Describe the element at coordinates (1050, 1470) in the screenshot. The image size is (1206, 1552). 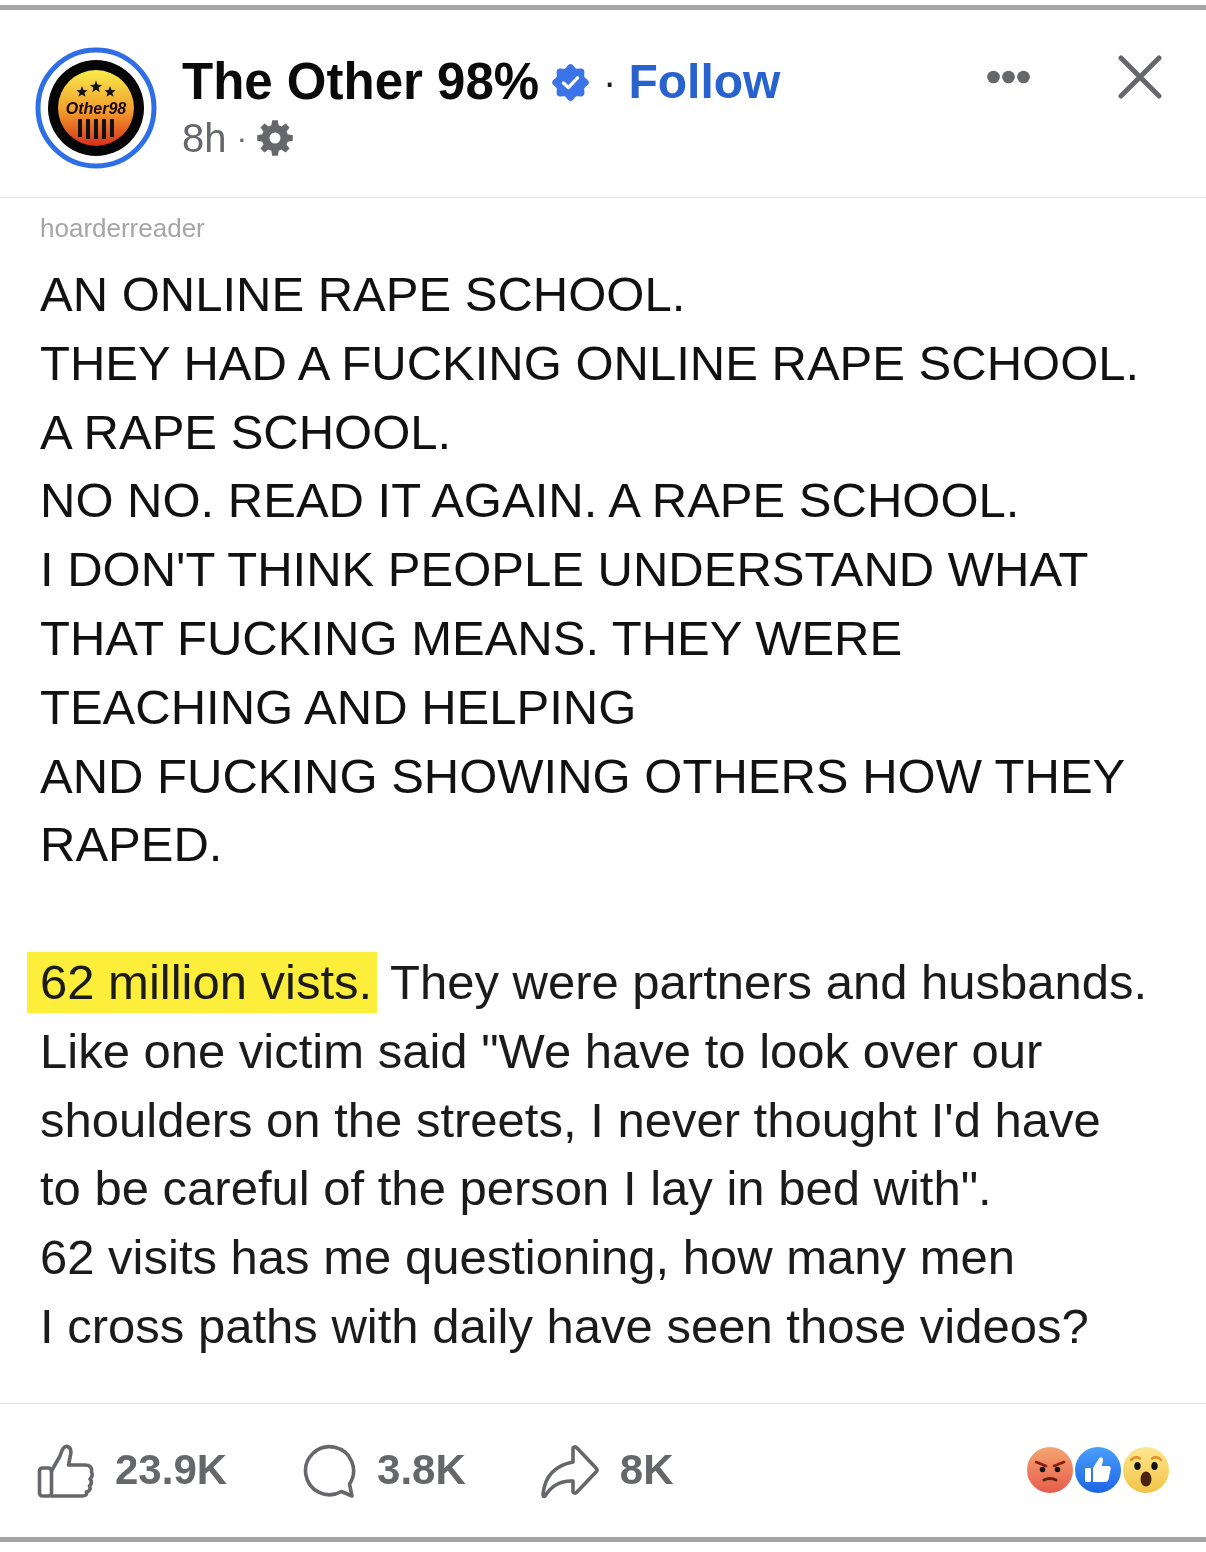
I see `angry-emoji-icon` at that location.